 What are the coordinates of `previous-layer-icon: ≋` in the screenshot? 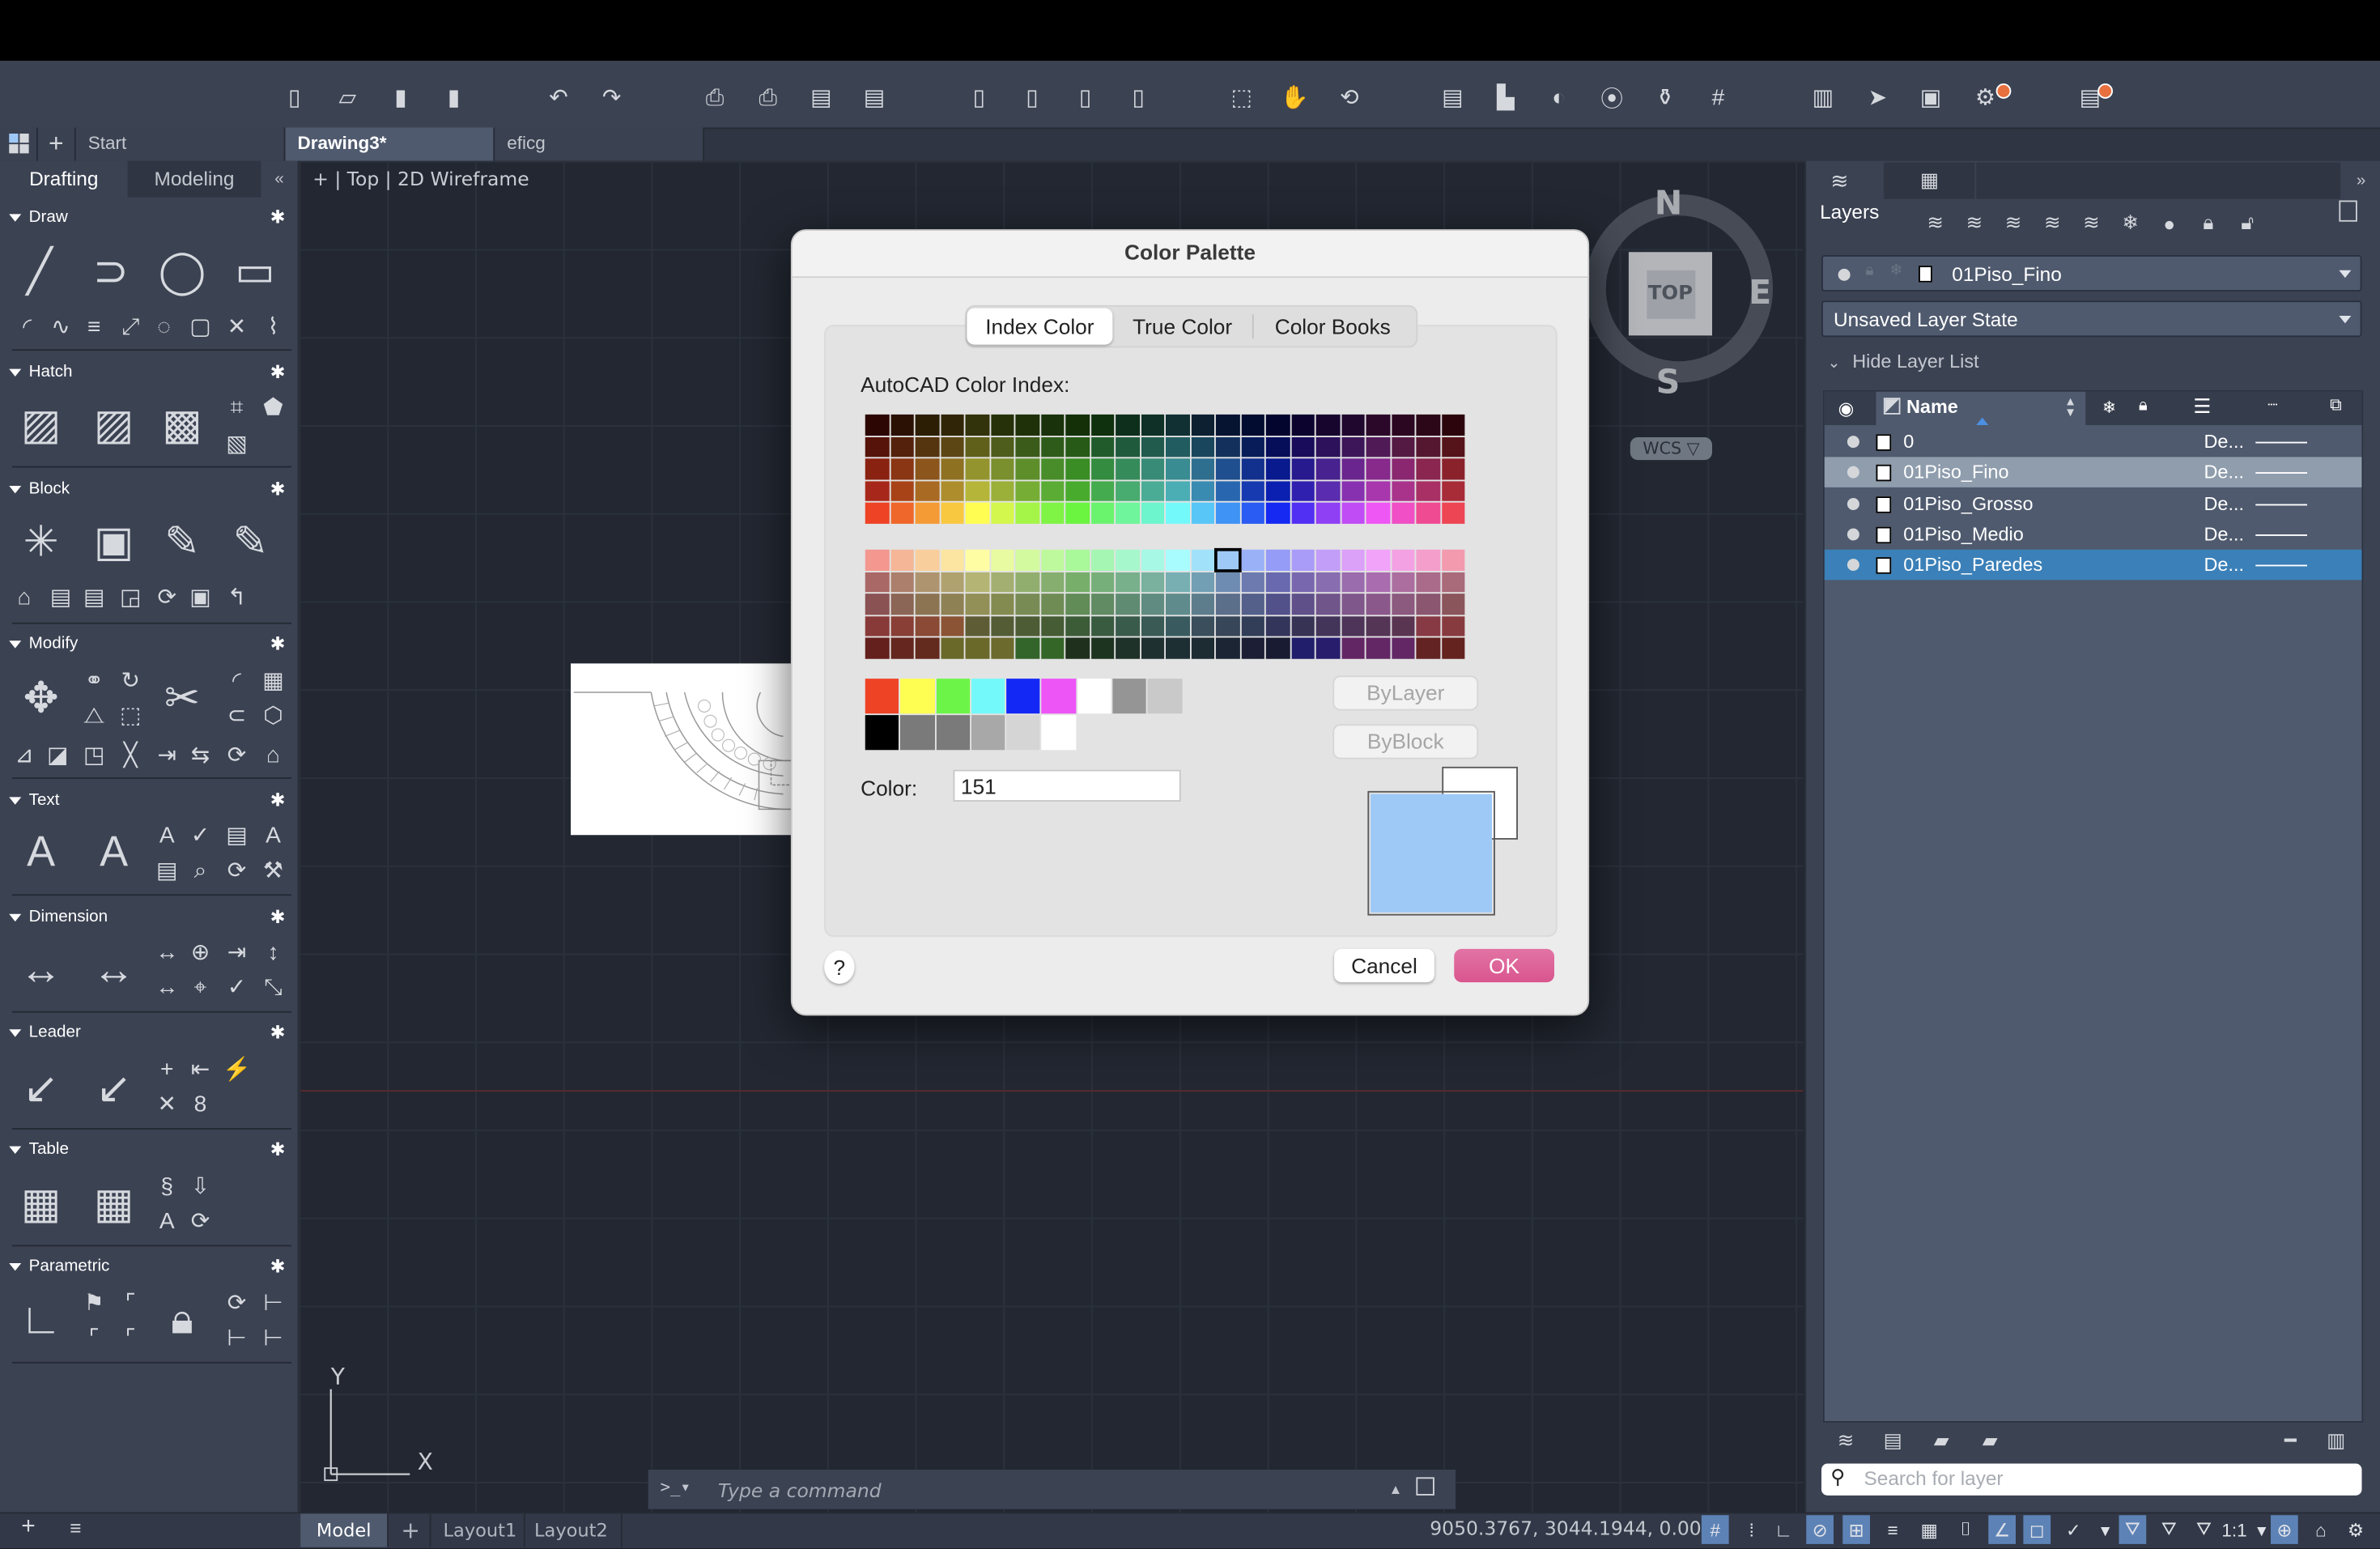 It's located at (2014, 224).